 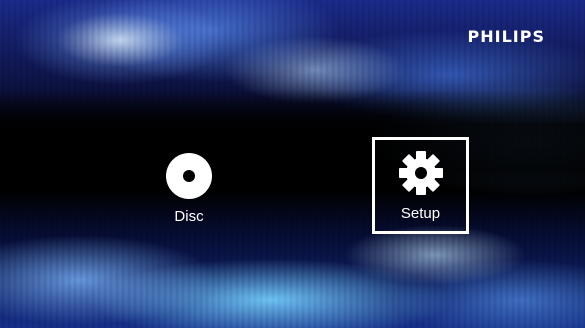 I want to click on brand-logo: PHILIPS, so click(x=506, y=36).